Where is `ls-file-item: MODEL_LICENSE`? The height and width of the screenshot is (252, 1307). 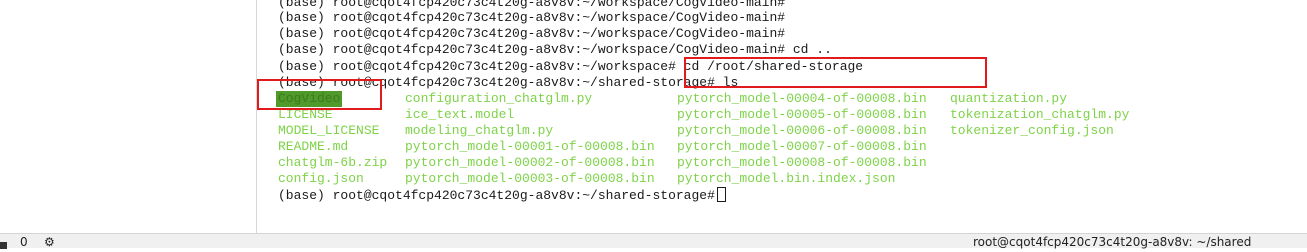 ls-file-item: MODEL_LICENSE is located at coordinates (329, 130).